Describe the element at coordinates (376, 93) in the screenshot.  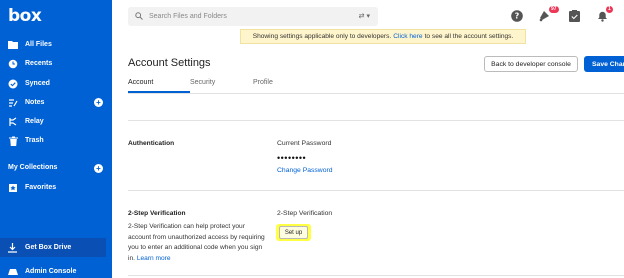
I see `tabs-divider` at that location.